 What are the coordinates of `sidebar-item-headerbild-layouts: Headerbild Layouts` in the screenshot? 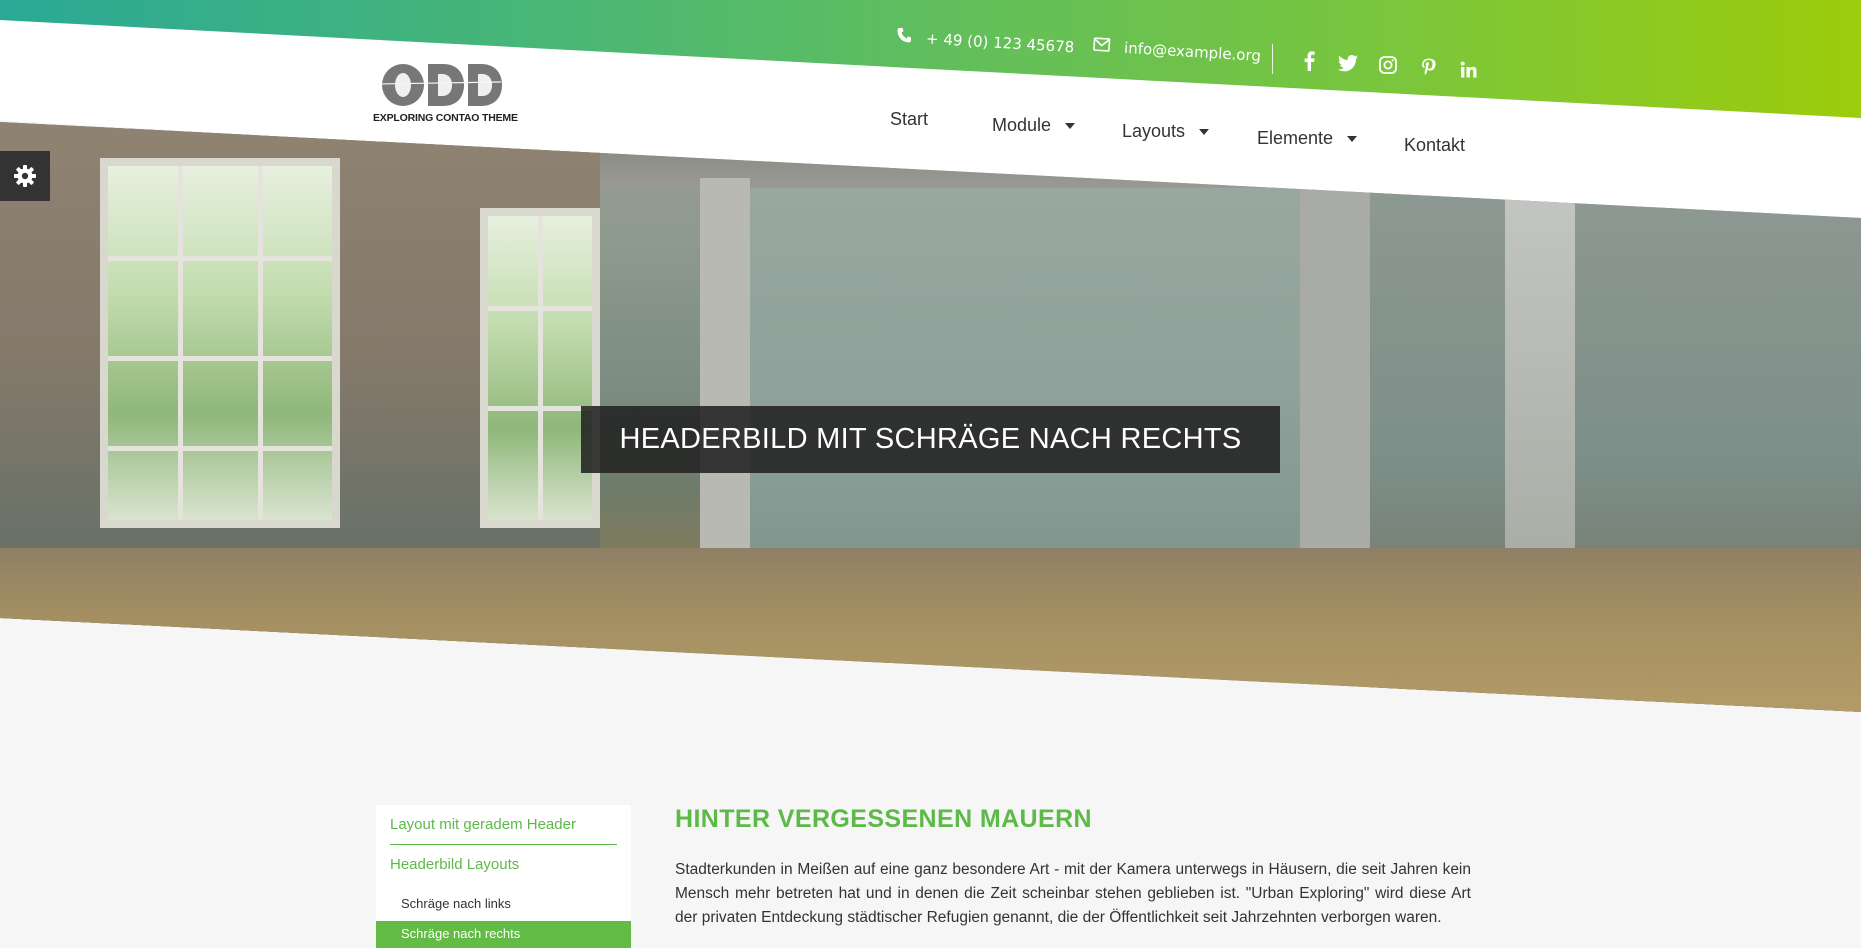 It's located at (454, 864).